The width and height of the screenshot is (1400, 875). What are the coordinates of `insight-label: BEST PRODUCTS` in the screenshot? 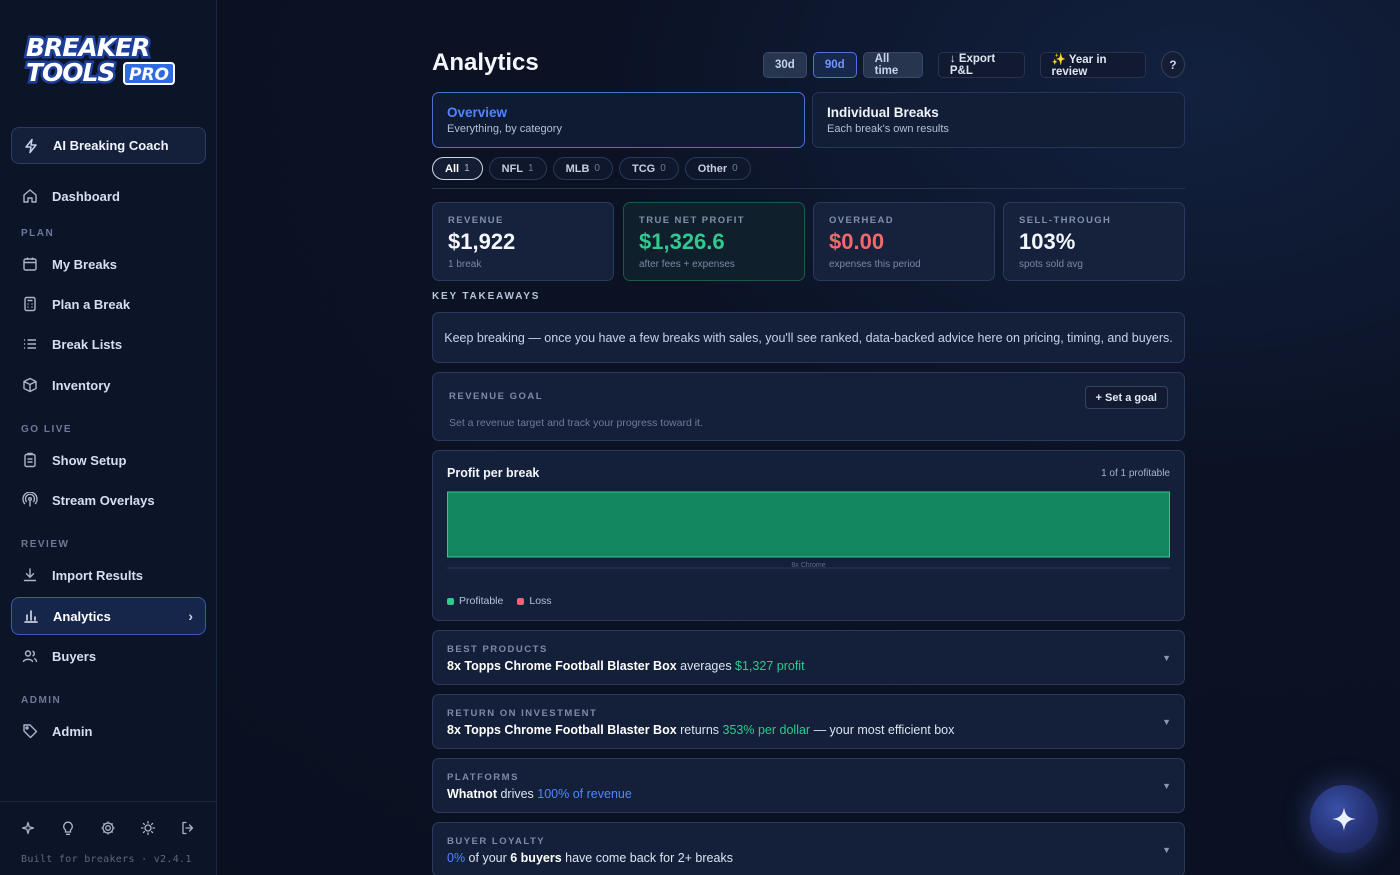 It's located at (497, 649).